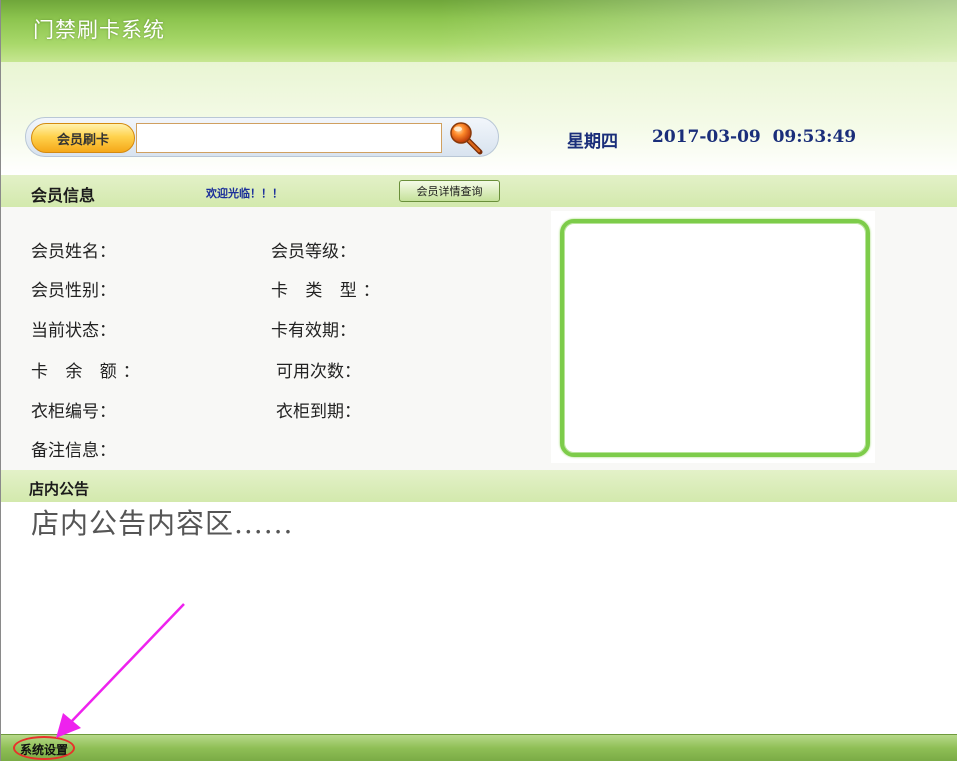 The height and width of the screenshot is (761, 957). Describe the element at coordinates (99, 30) in the screenshot. I see `window-title: 门禁刷卡系统` at that location.